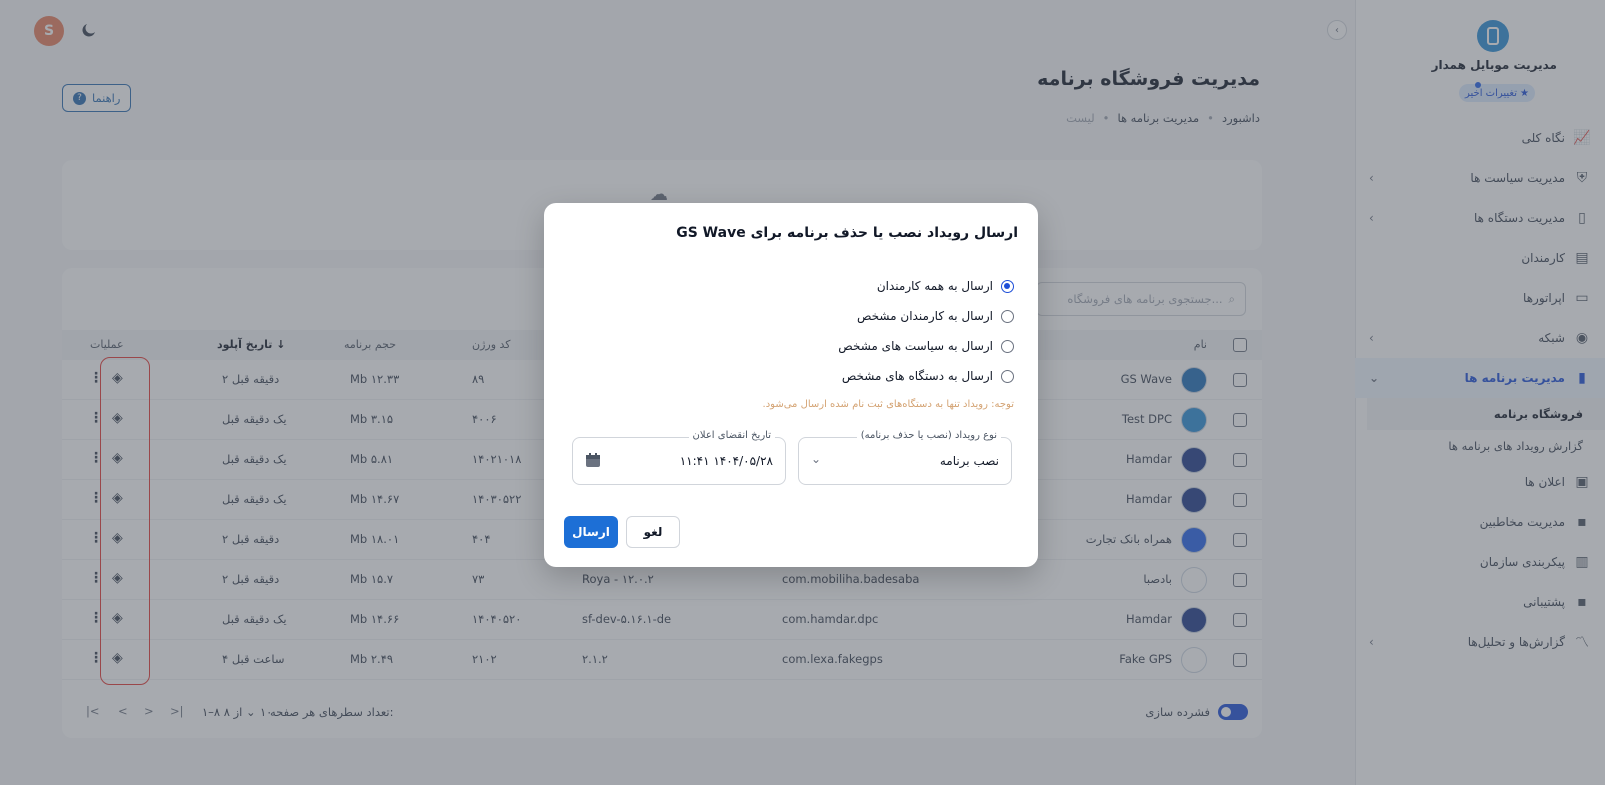 This screenshot has height=785, width=1605. I want to click on calendar-icon-svg, so click(593, 460).